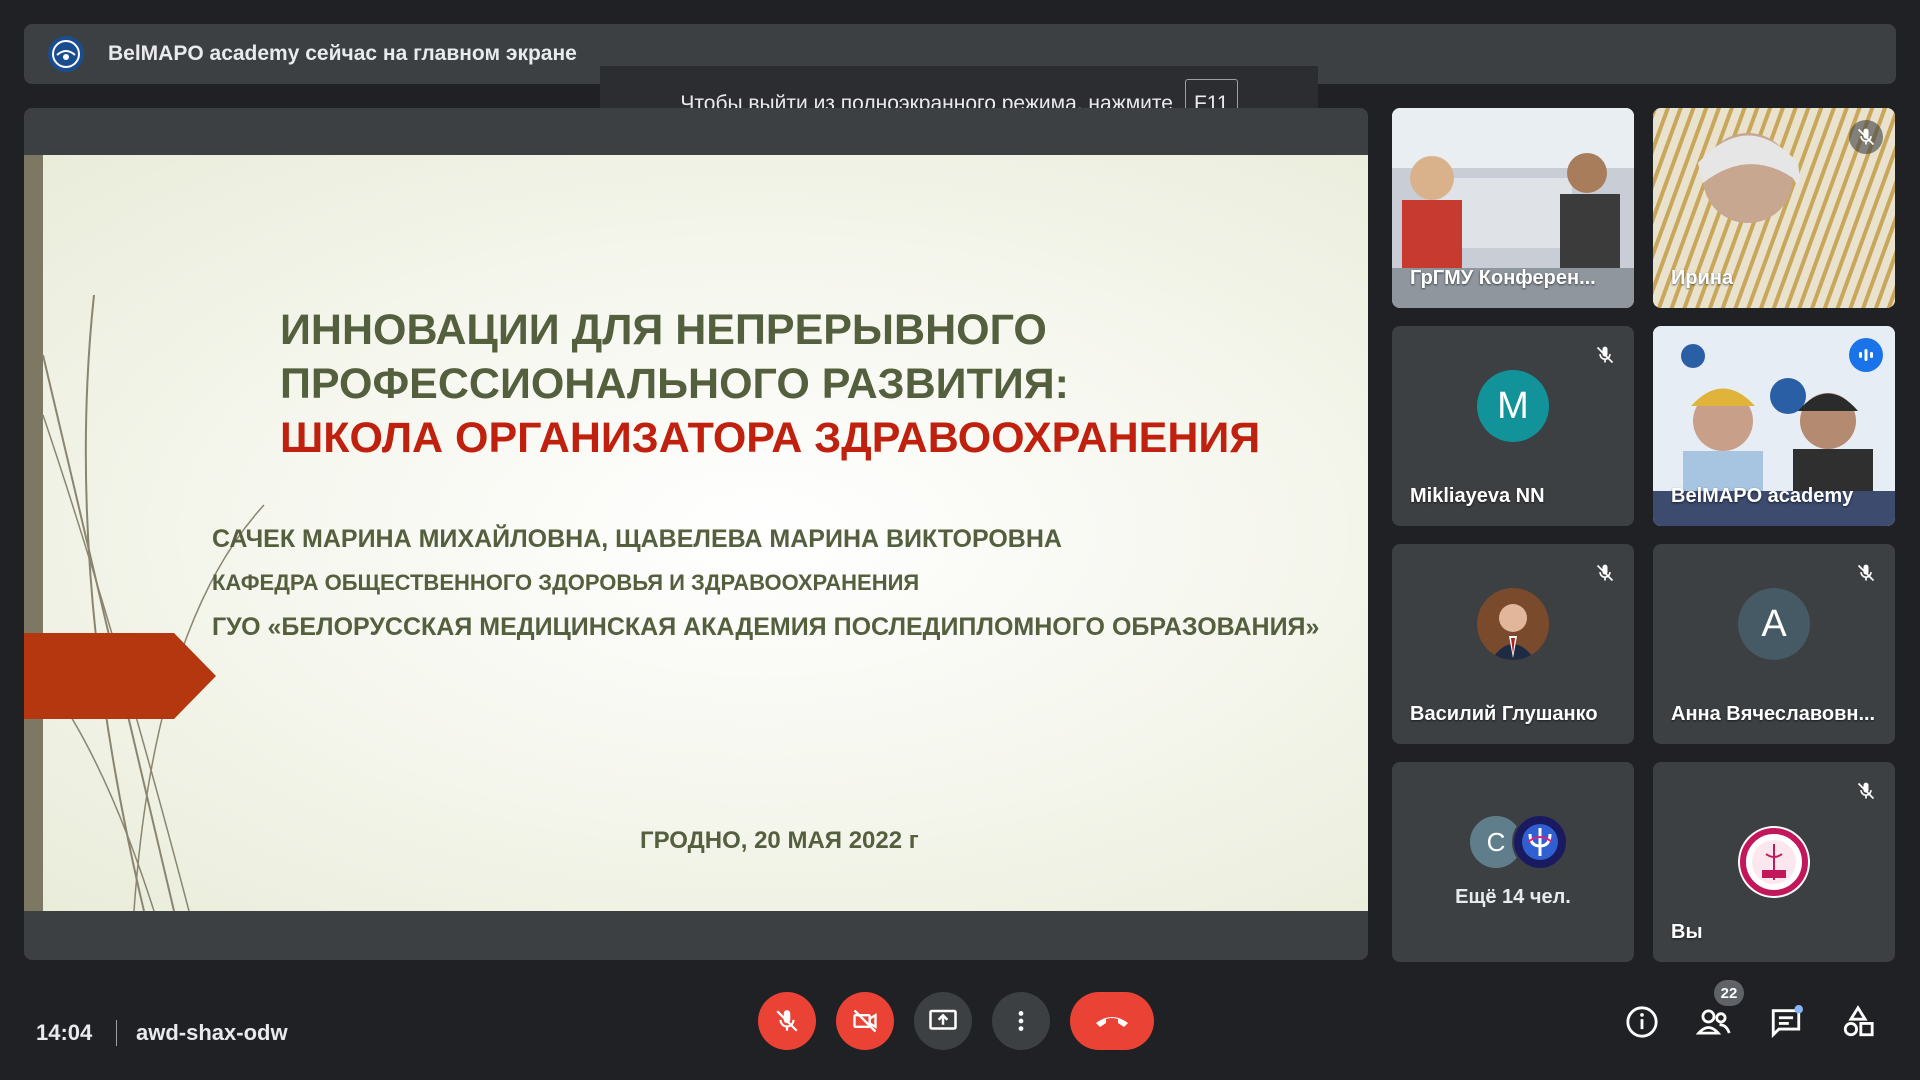 The height and width of the screenshot is (1080, 1920). I want to click on participant-tile: Ирина, so click(1774, 208).